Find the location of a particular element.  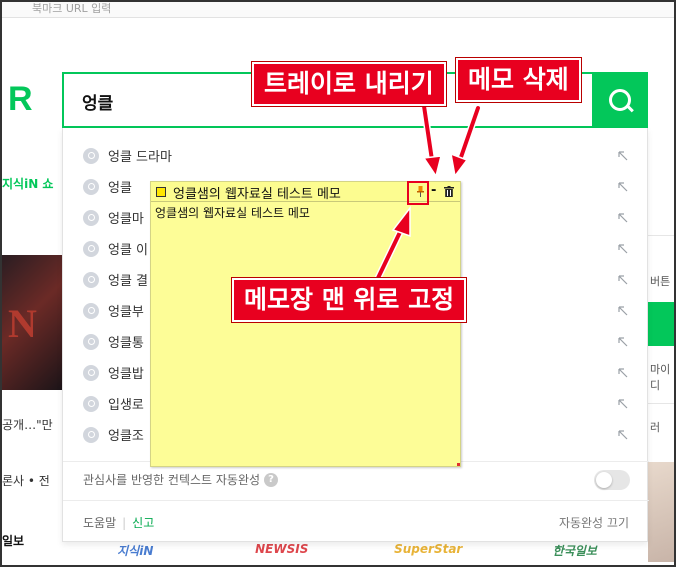

suggestion-text: 엉클부 is located at coordinates (126, 312).